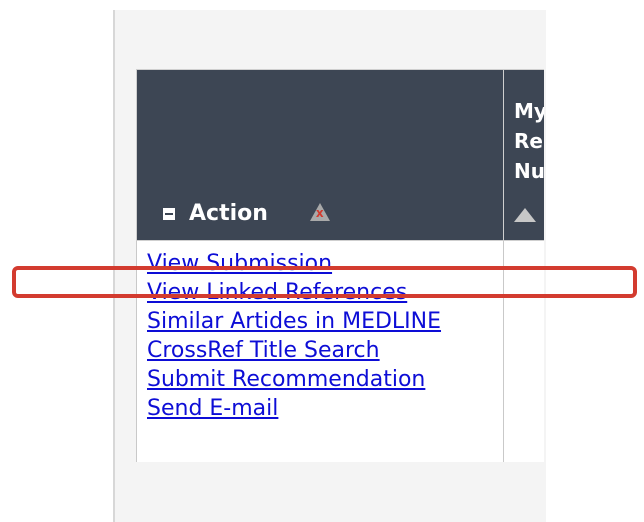 This screenshot has width=644, height=522. Describe the element at coordinates (325, 263) in the screenshot. I see `view-submission-link: View Submission` at that location.